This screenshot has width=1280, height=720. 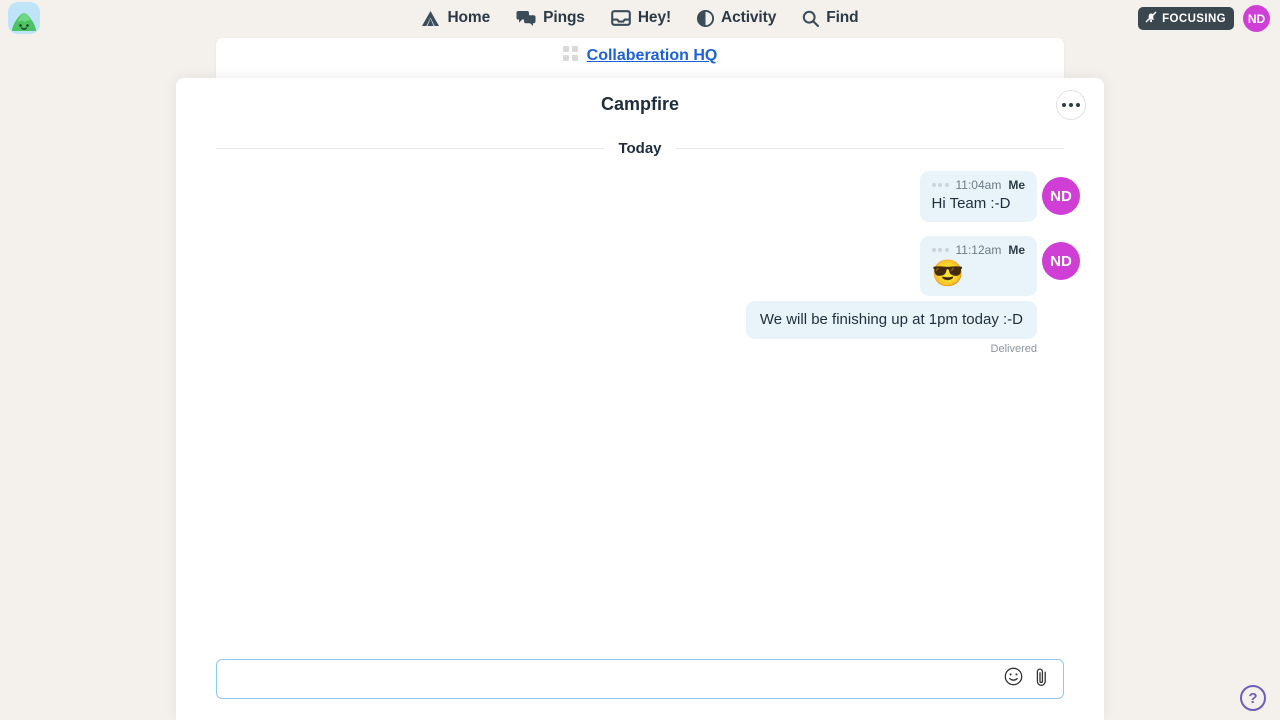 I want to click on message-text: We will be finishing up at 1pm today :-D, so click(x=891, y=319).